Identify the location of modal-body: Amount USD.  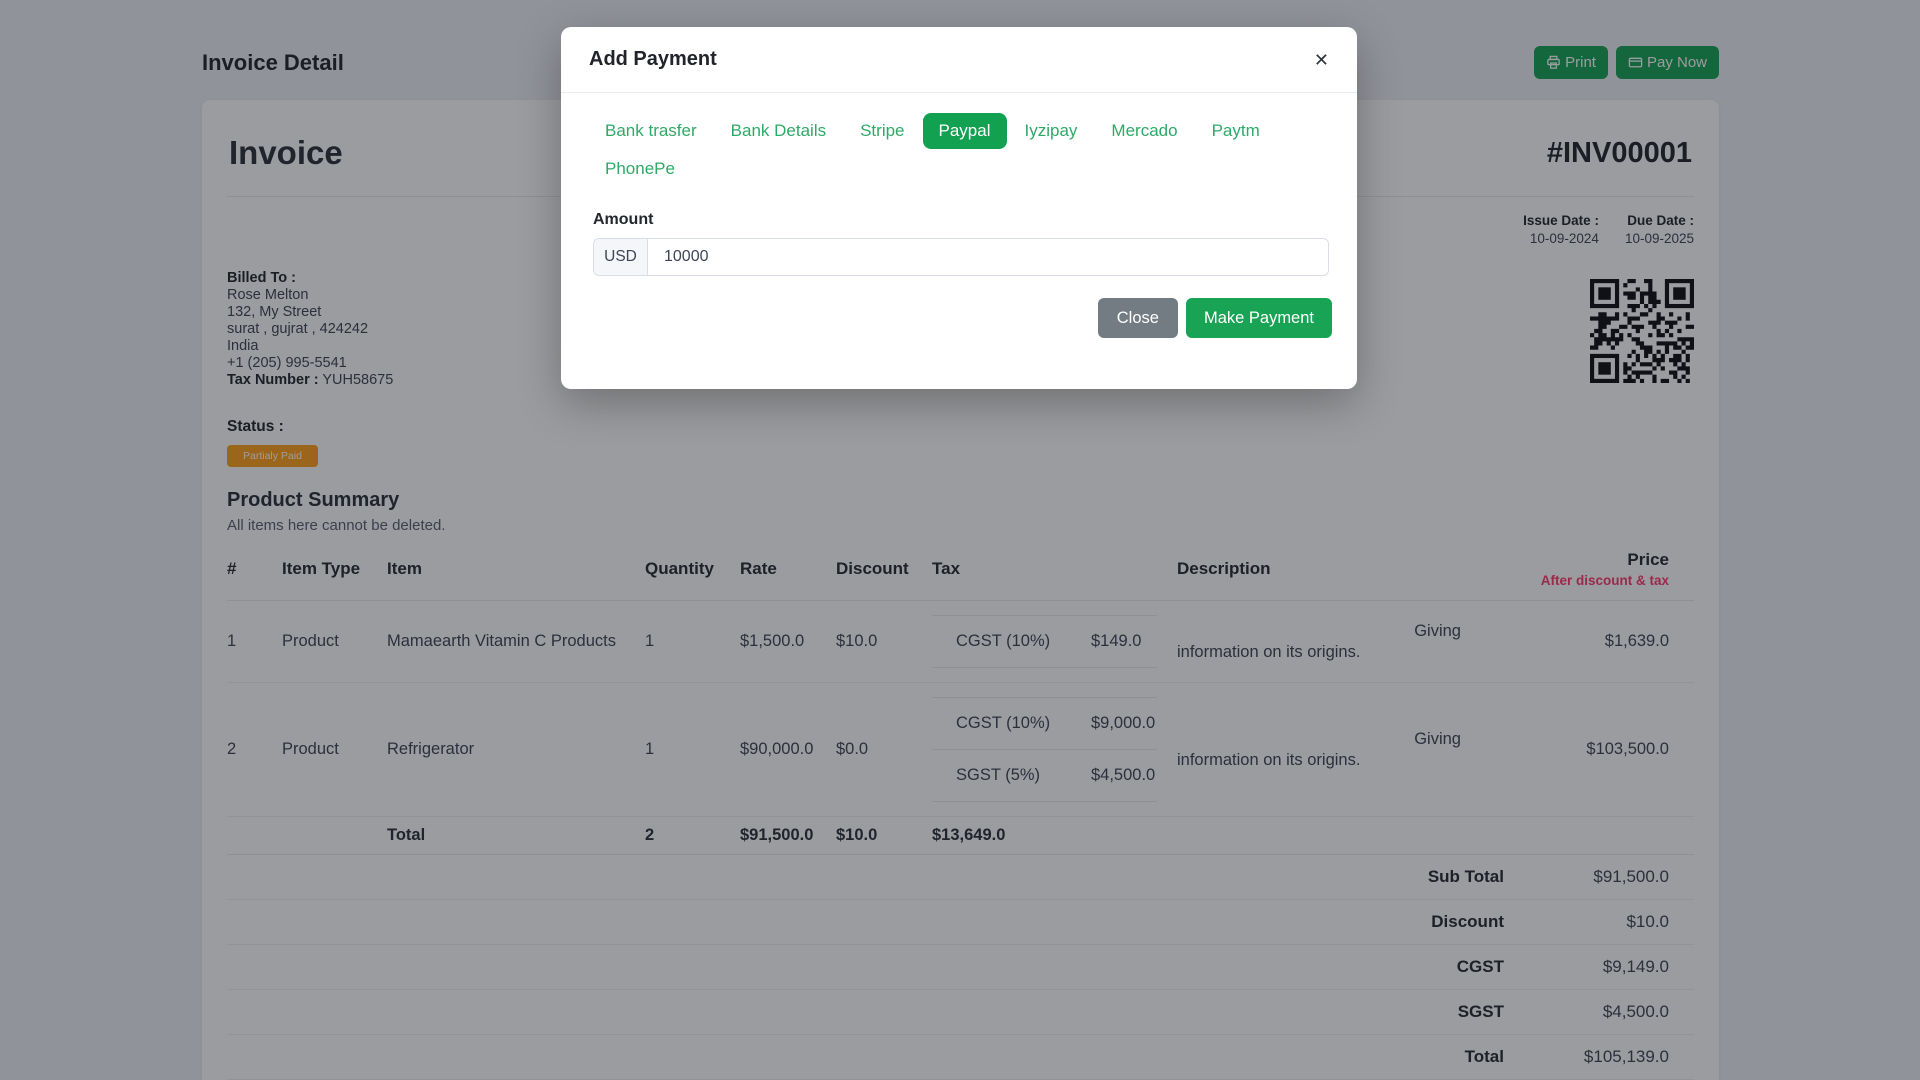
(959, 231).